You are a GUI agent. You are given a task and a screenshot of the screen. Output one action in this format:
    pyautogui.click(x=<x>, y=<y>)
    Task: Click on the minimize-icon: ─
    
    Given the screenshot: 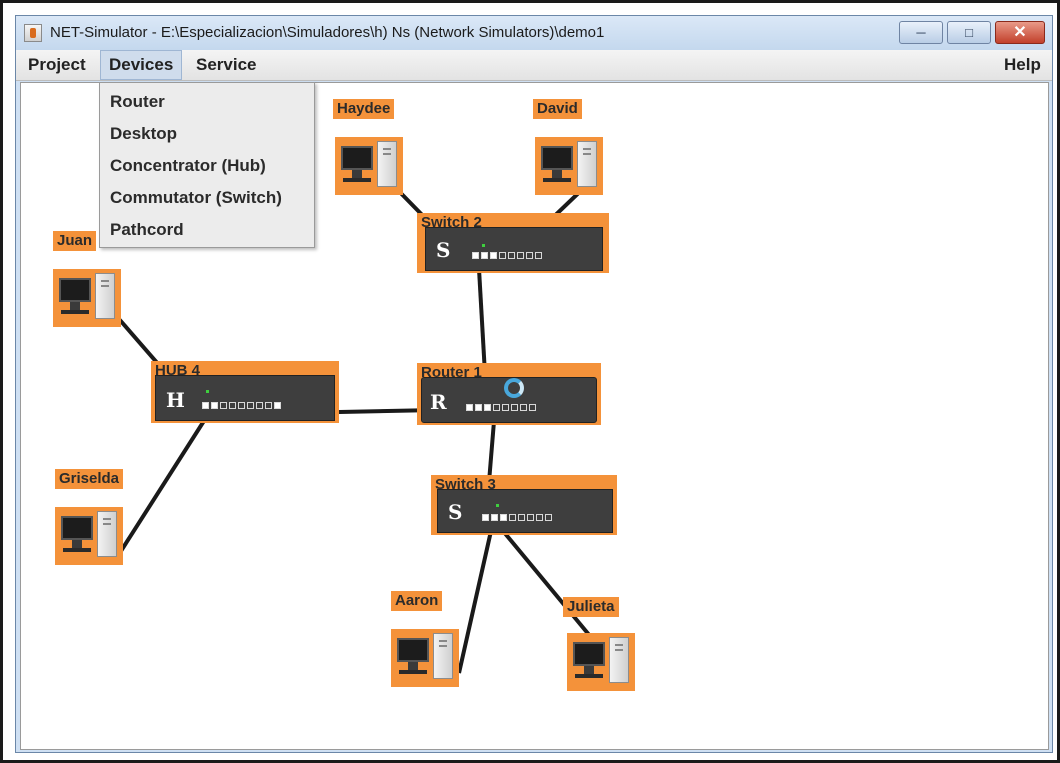 What is the action you would take?
    pyautogui.click(x=921, y=32)
    